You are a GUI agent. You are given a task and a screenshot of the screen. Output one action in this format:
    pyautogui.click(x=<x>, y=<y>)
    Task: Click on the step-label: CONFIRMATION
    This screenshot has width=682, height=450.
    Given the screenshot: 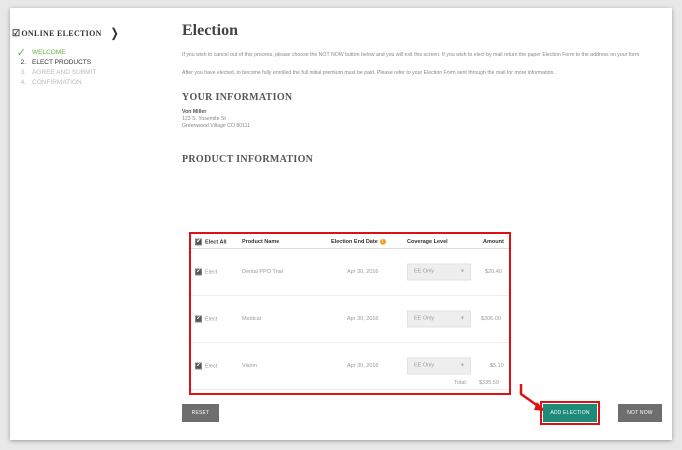 What is the action you would take?
    pyautogui.click(x=57, y=82)
    